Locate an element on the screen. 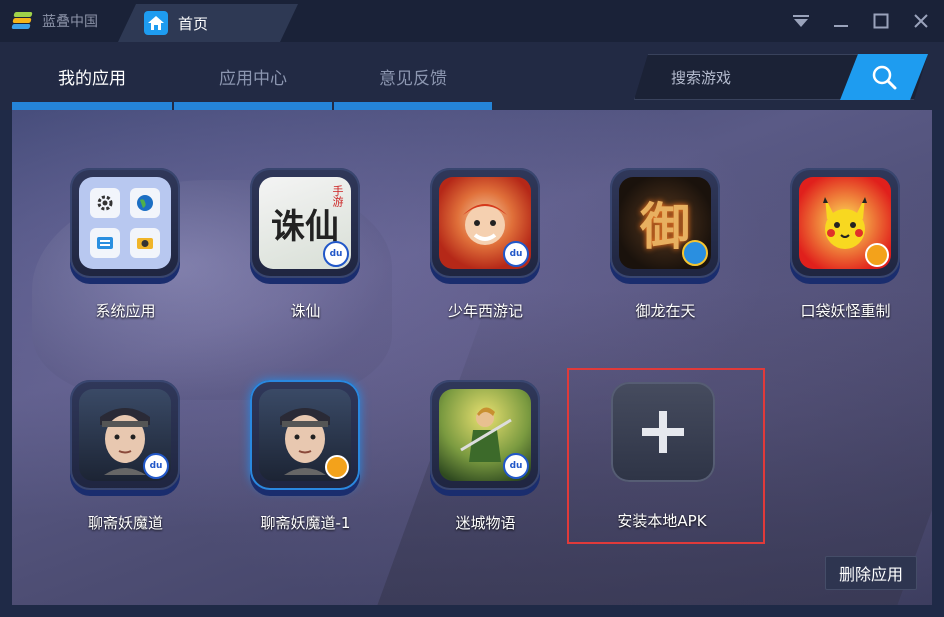  install-apk-label: 安装本地APK is located at coordinates (662, 521).